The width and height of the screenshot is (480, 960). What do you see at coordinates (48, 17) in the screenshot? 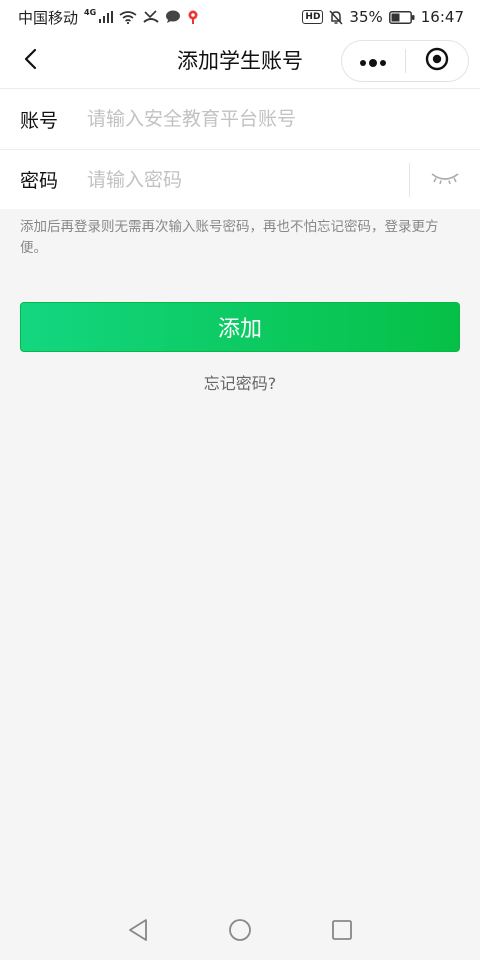
I see `carrier-name: 中国移动` at bounding box center [48, 17].